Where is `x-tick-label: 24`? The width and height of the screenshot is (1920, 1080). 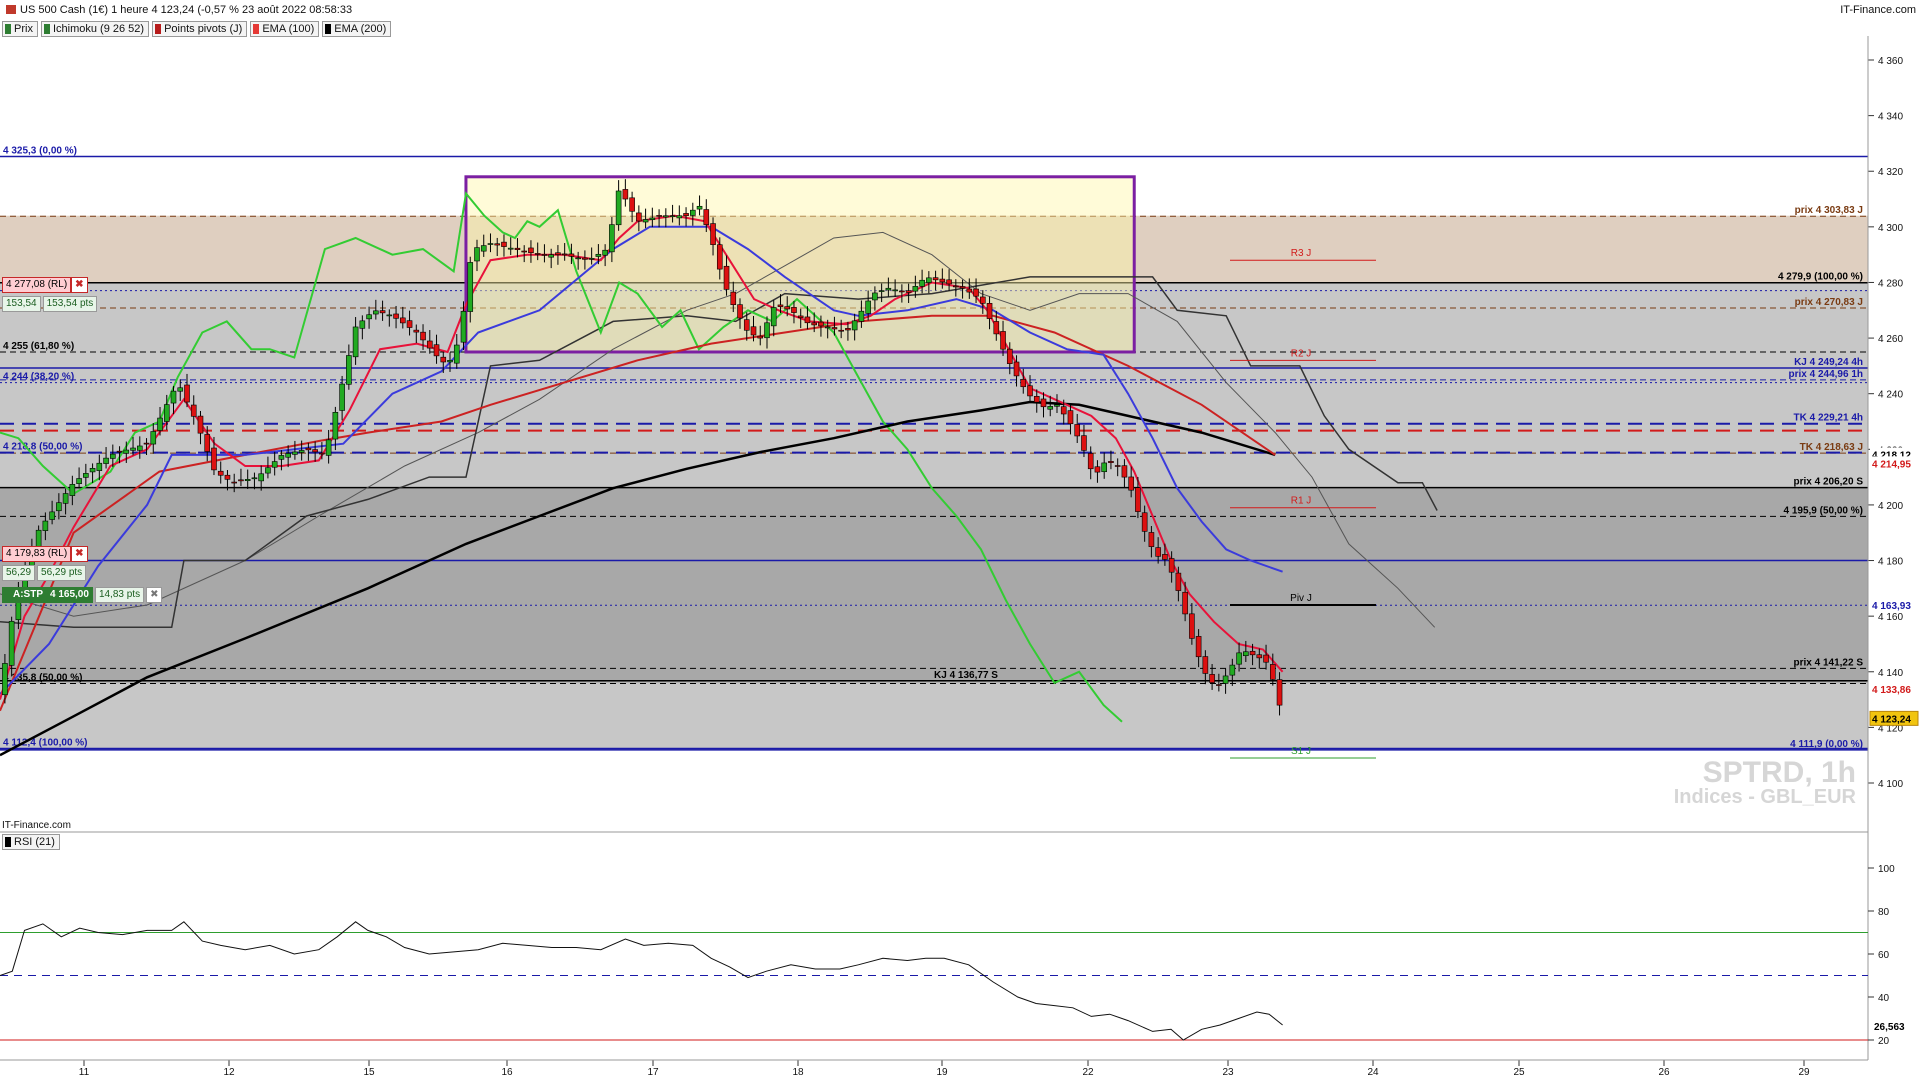
x-tick-label: 24 is located at coordinates (1373, 1072).